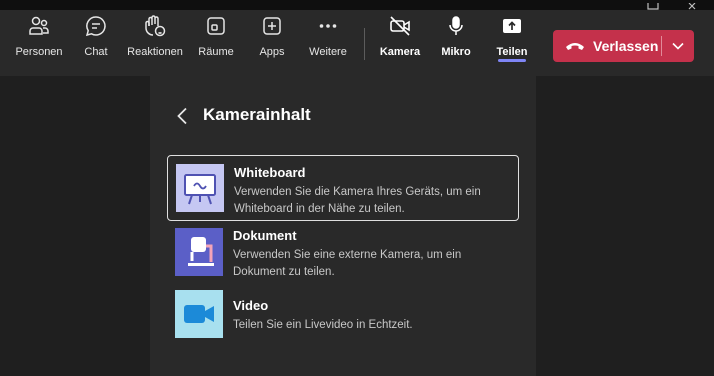 This screenshot has width=714, height=376. I want to click on chat-label: Chat, so click(96, 52).